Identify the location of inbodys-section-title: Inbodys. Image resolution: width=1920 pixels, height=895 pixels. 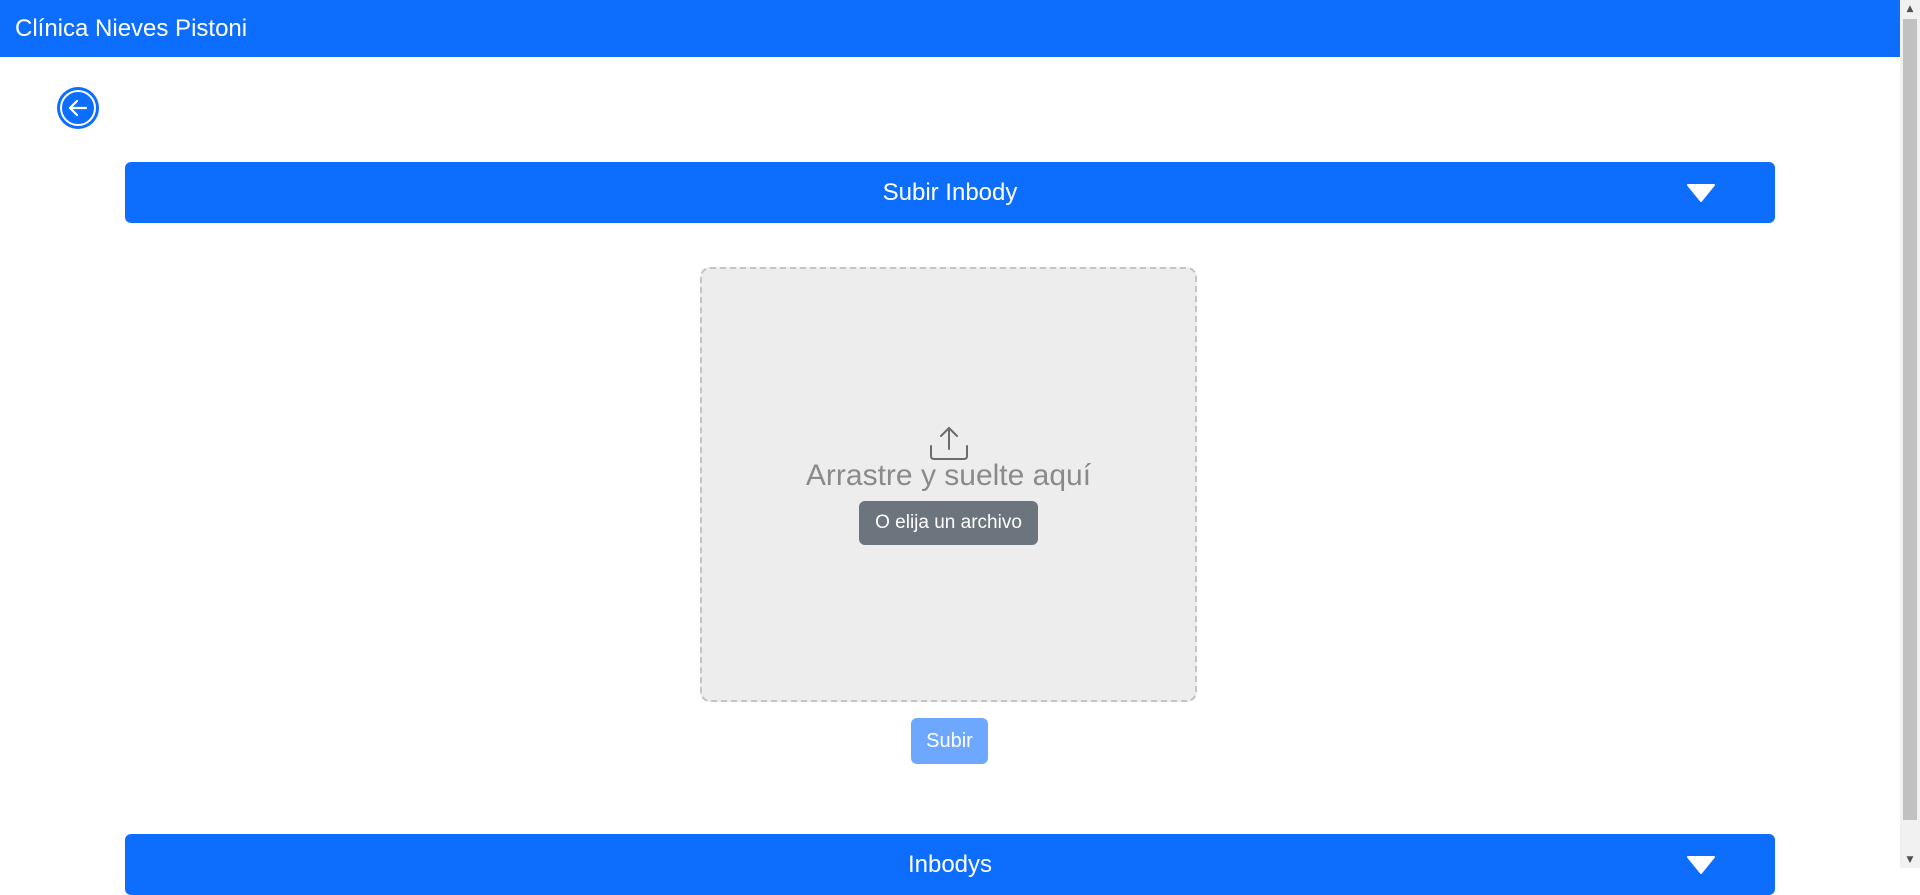
(950, 864).